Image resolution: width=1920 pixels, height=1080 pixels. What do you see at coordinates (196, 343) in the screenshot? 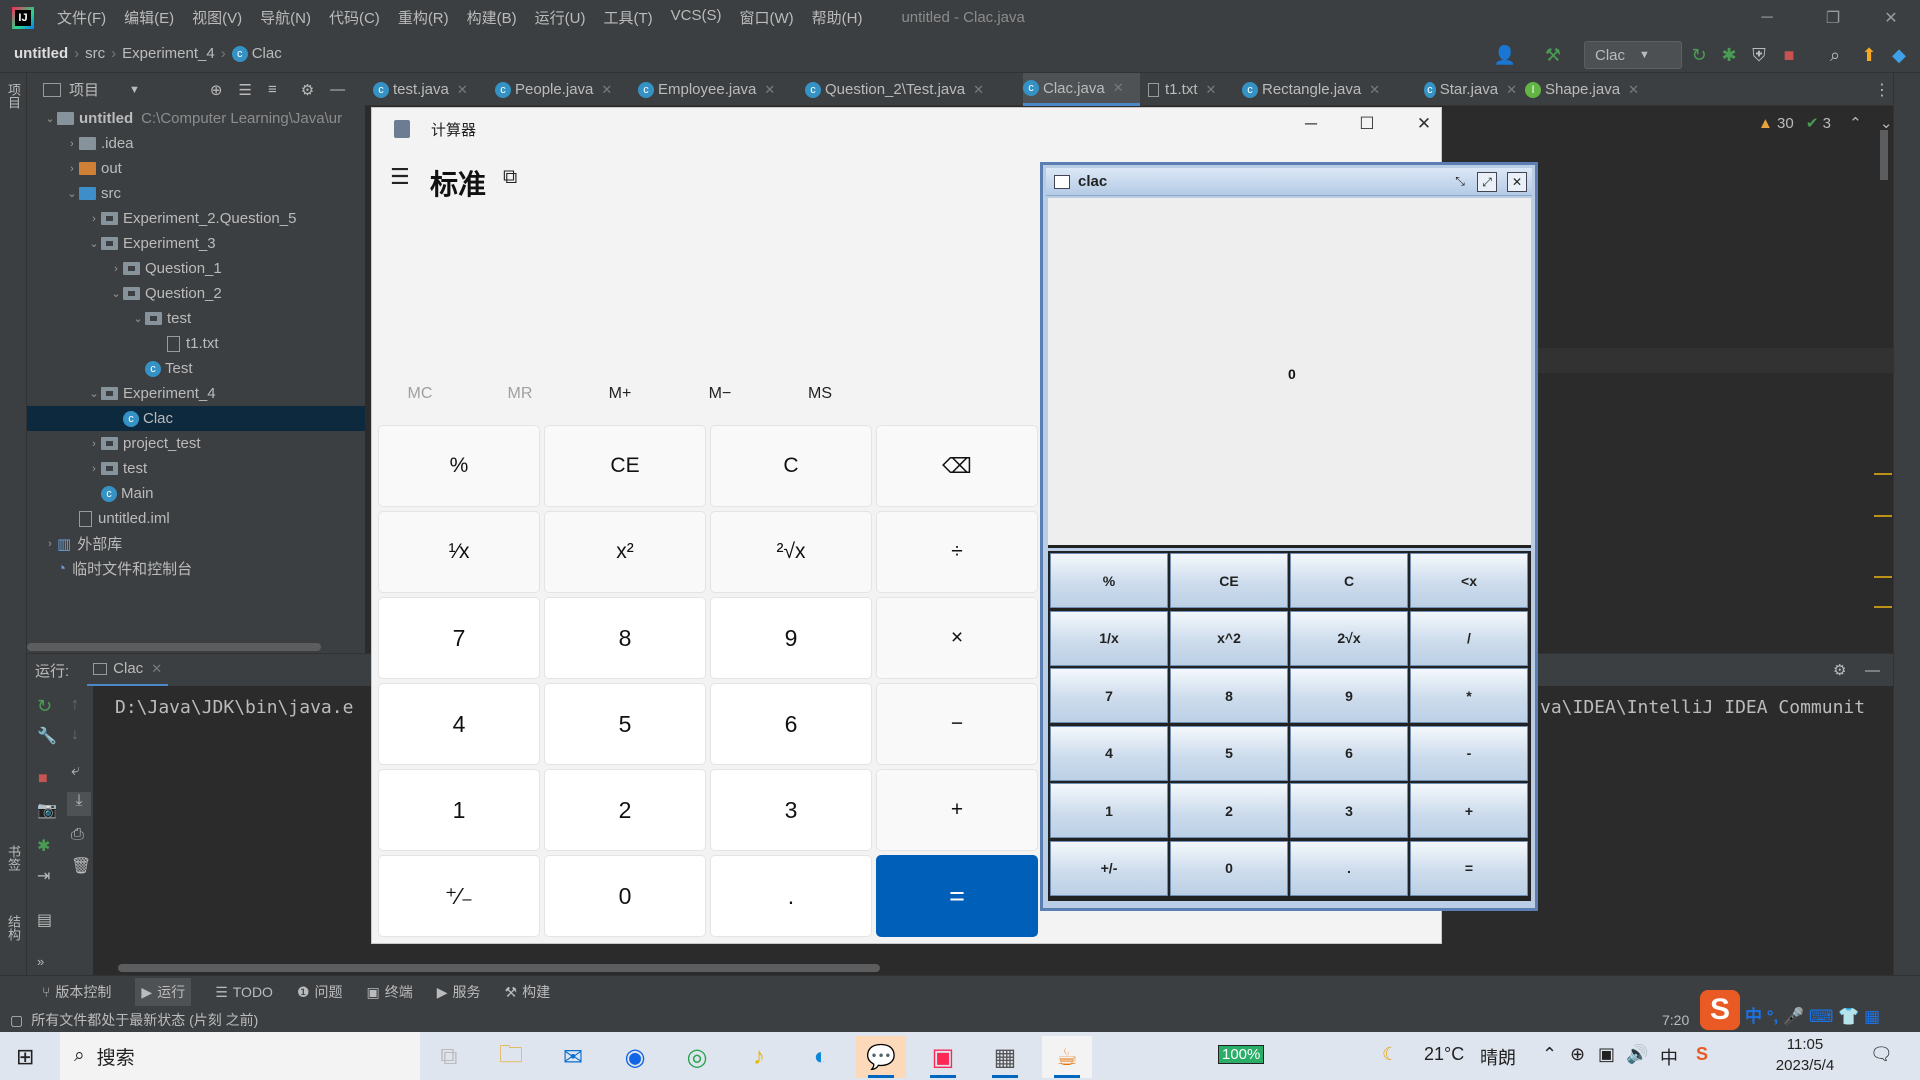
I see `tree-item: t1.txt` at bounding box center [196, 343].